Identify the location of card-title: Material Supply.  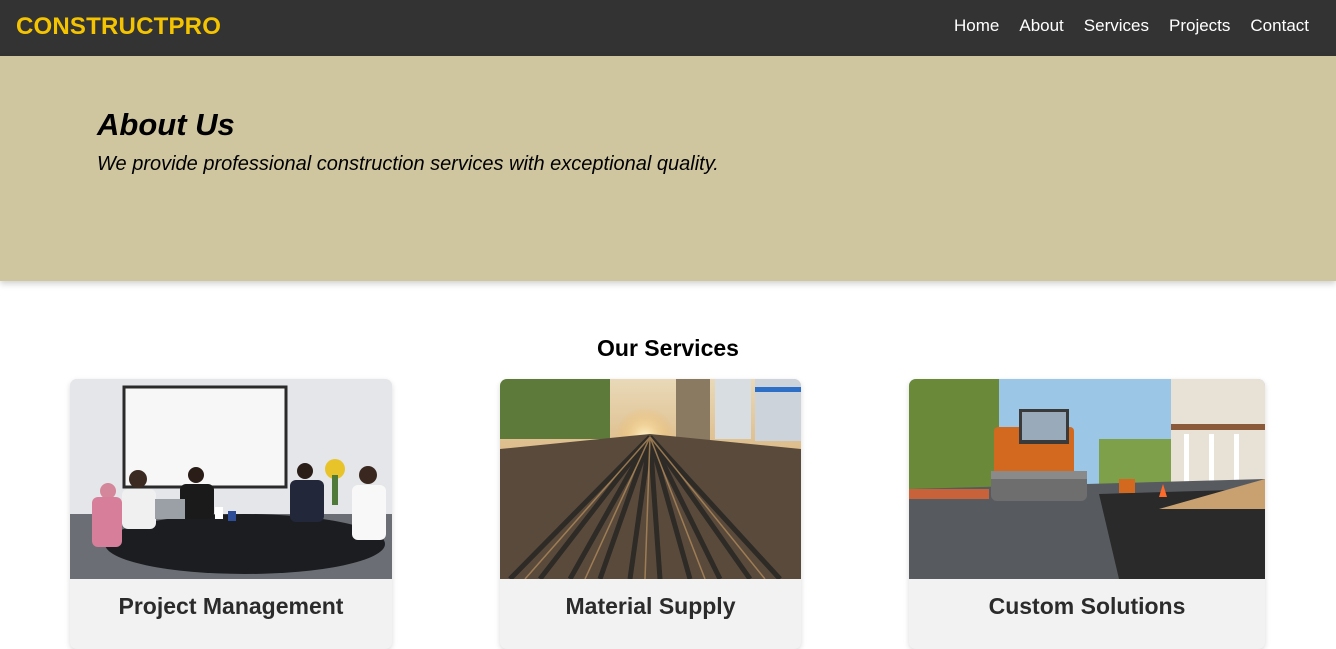
(650, 606).